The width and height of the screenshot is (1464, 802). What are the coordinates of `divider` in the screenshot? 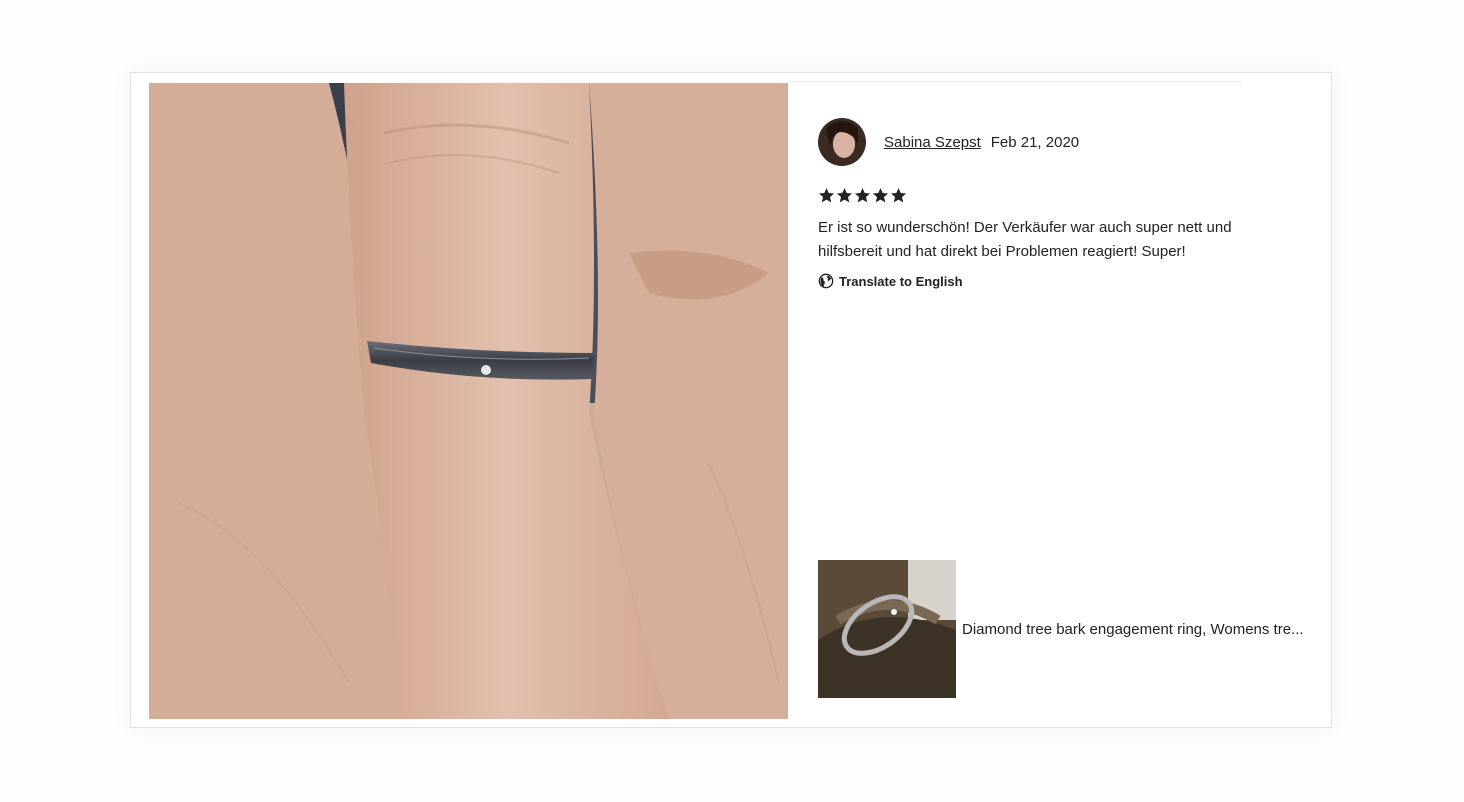 It's located at (1015, 81).